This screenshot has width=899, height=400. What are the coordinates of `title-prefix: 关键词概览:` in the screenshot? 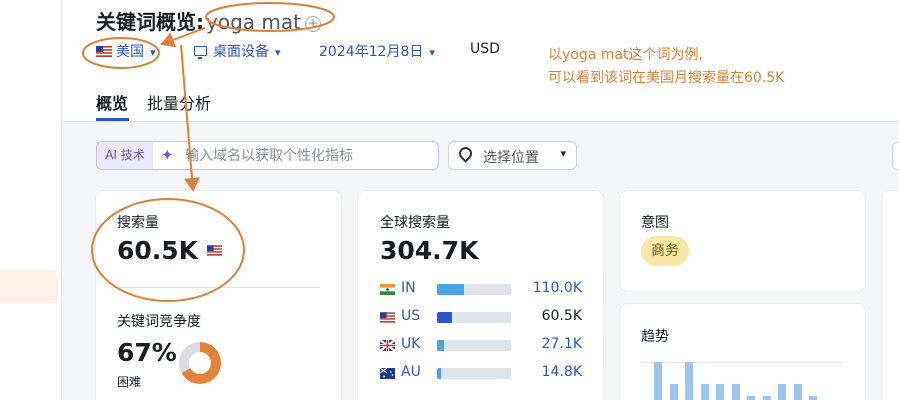 It's located at (150, 22).